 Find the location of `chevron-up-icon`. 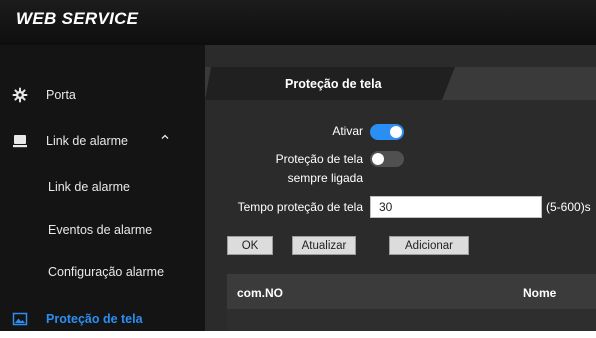

chevron-up-icon is located at coordinates (165, 137).